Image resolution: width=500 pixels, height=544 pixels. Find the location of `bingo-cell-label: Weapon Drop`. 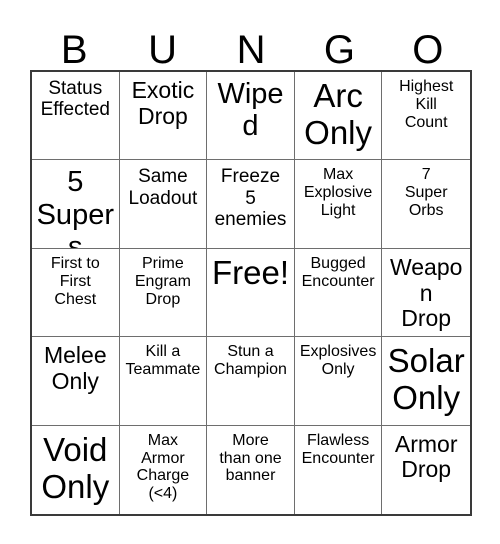

bingo-cell-label: Weapon Drop is located at coordinates (426, 292).